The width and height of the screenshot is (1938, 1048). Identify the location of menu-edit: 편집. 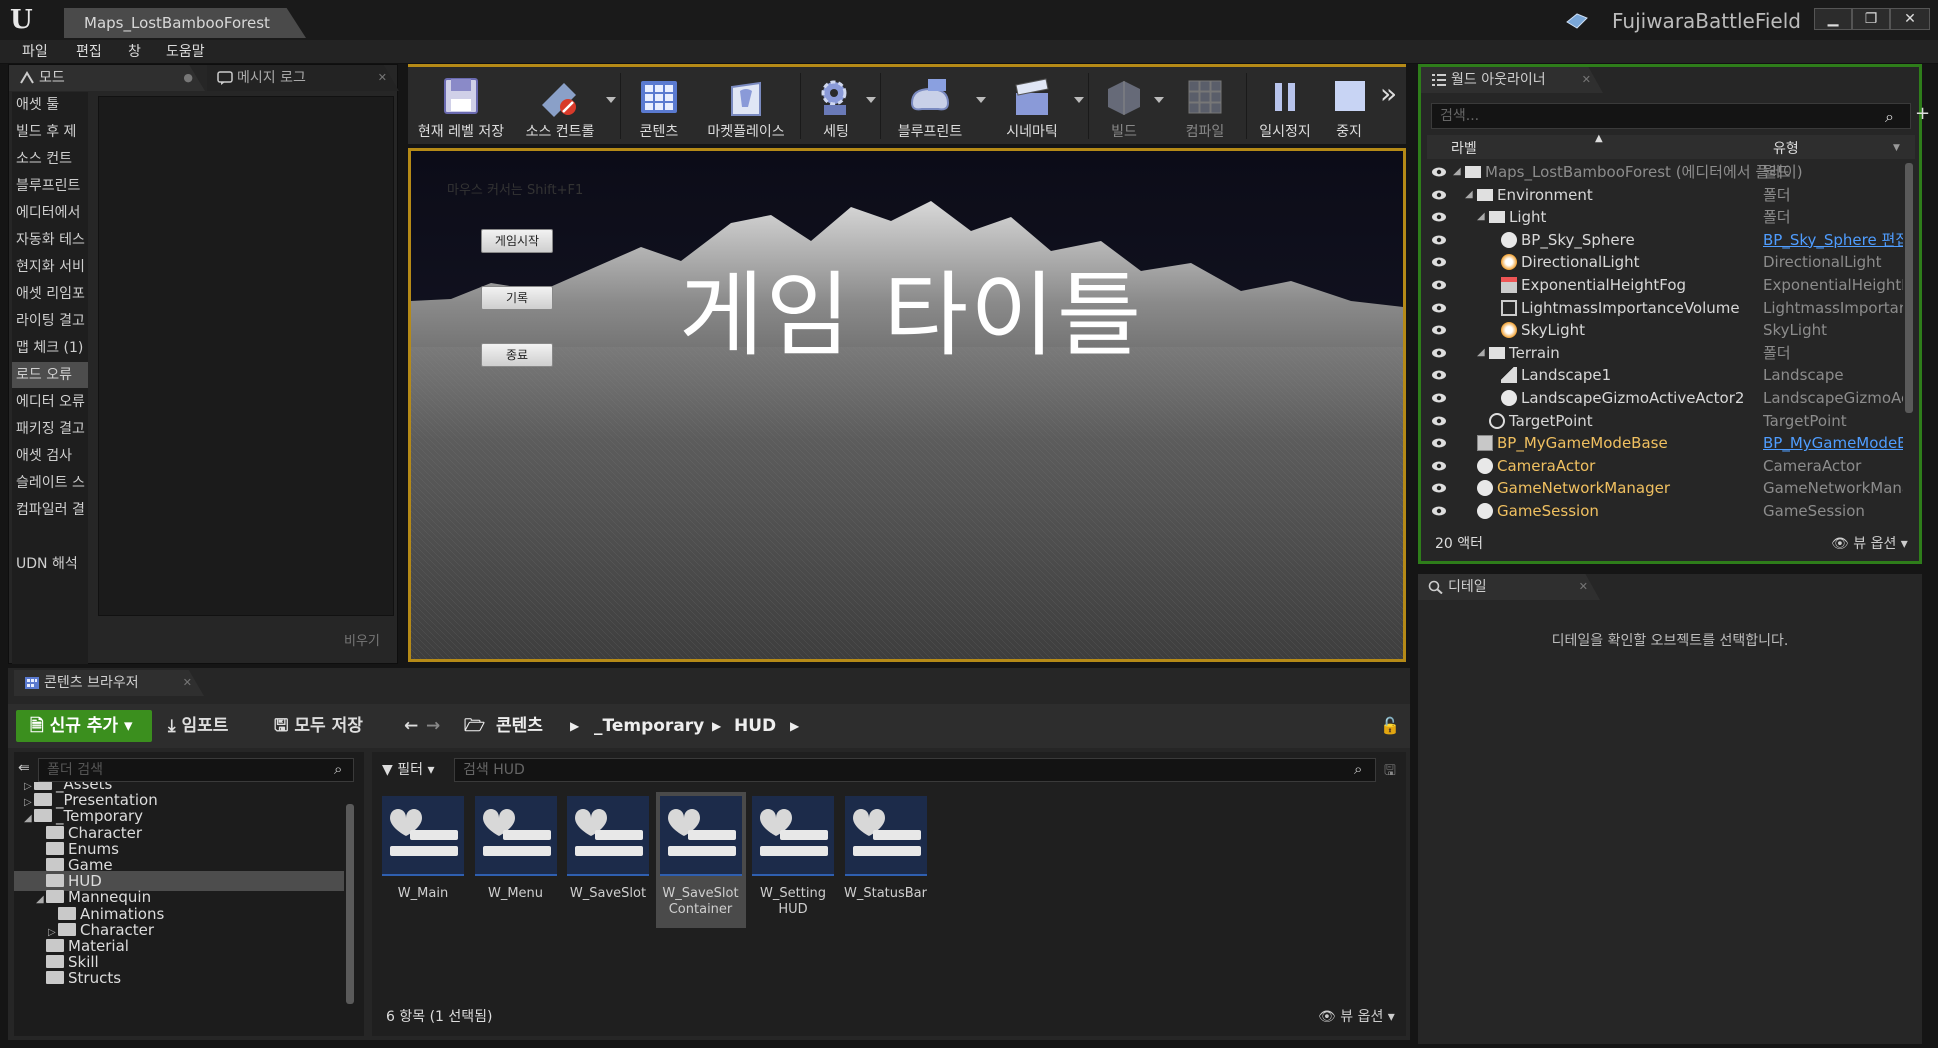
(89, 52).